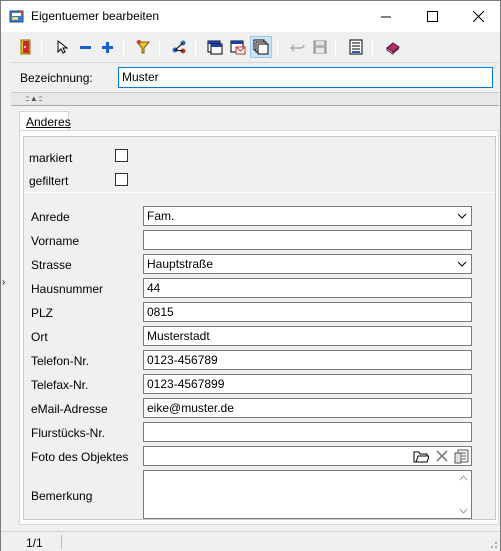 This screenshot has width=501, height=551. What do you see at coordinates (69, 409) in the screenshot?
I see `email-label: eMail-Adresse` at bounding box center [69, 409].